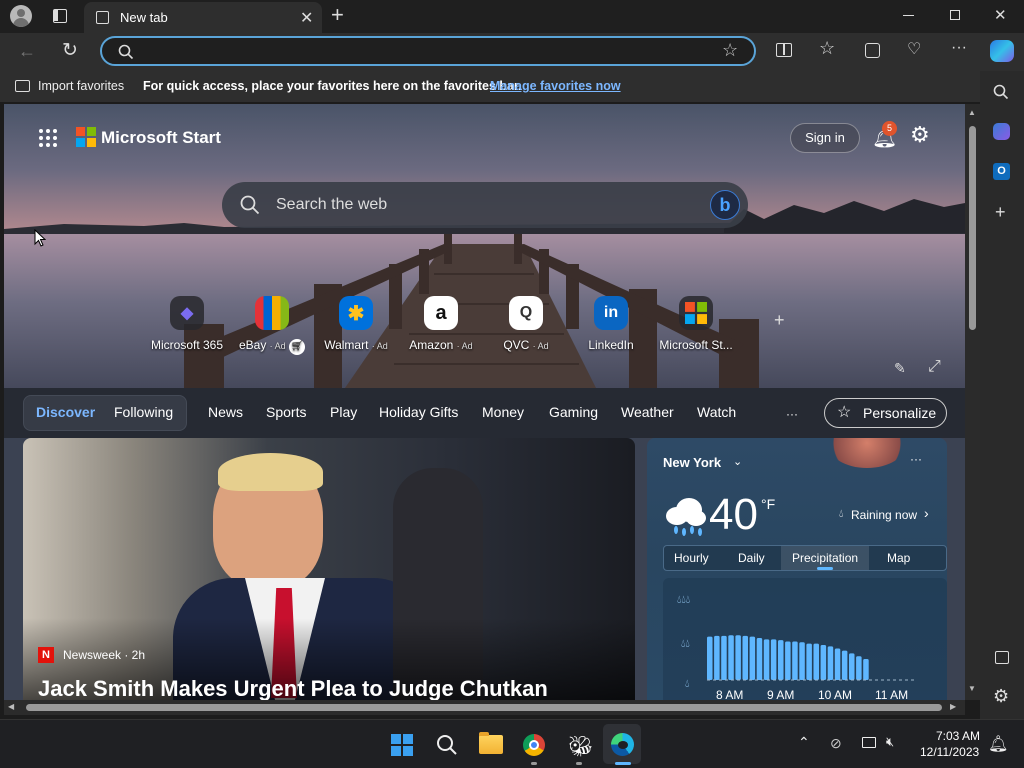  Describe the element at coordinates (611, 324) in the screenshot. I see `quick-link-5: in LinkedIn` at that location.